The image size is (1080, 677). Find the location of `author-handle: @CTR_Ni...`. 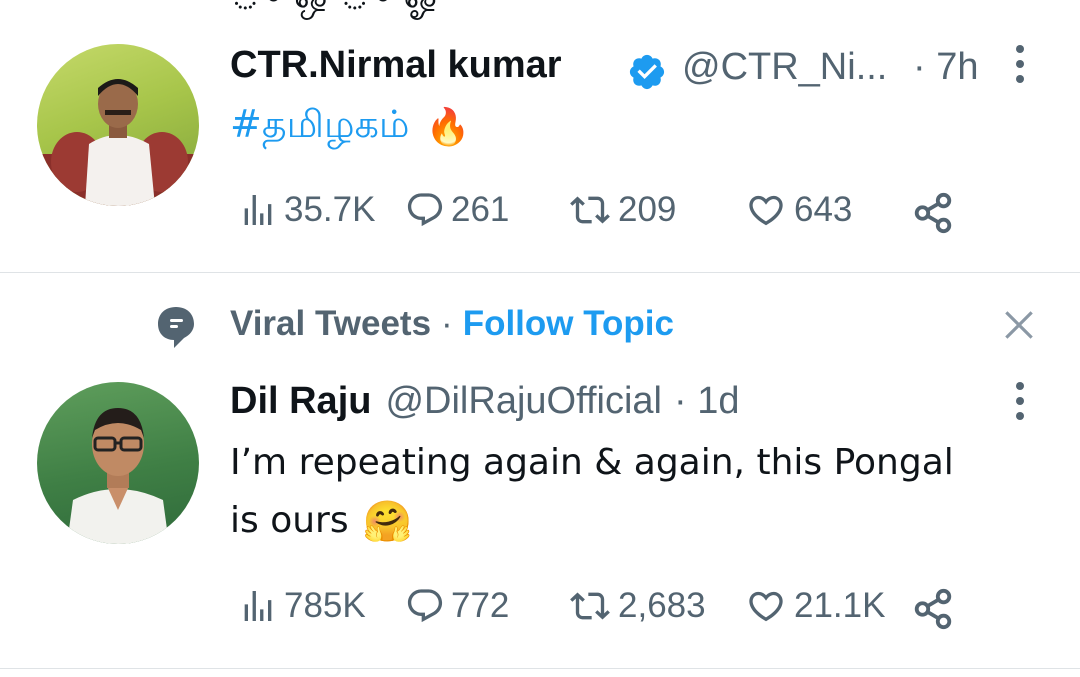

author-handle: @CTR_Ni... is located at coordinates (784, 67).